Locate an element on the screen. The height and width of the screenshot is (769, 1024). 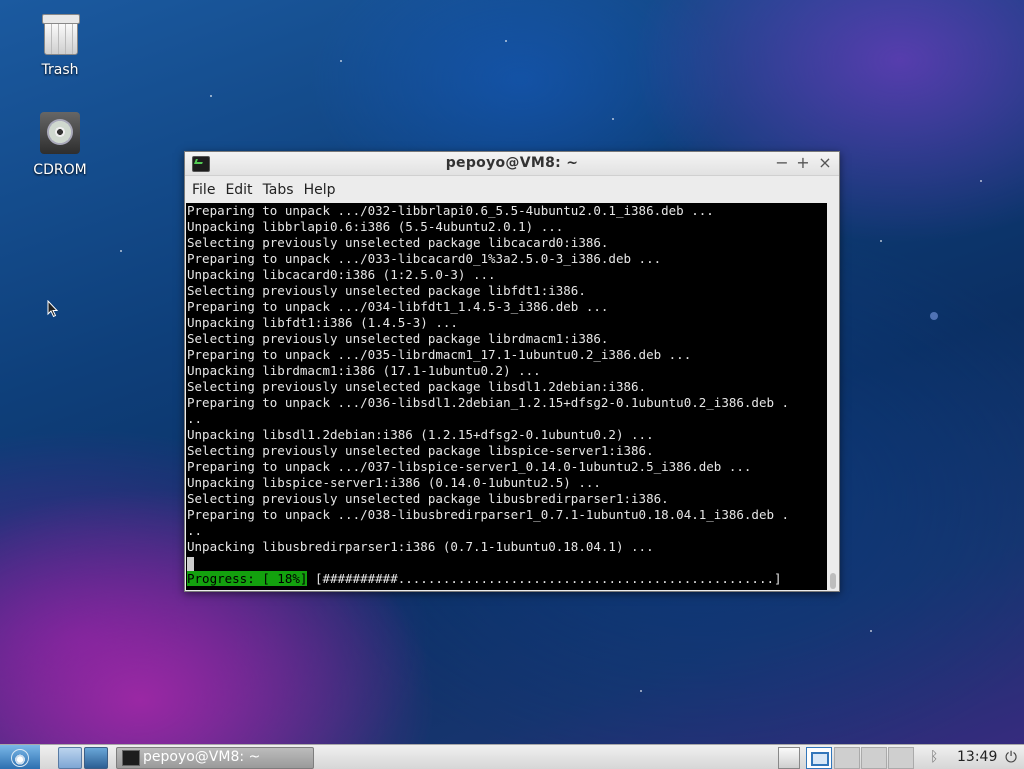
taskbar-terminal-label: pepoyo@VM8: ~ is located at coordinates (202, 757).